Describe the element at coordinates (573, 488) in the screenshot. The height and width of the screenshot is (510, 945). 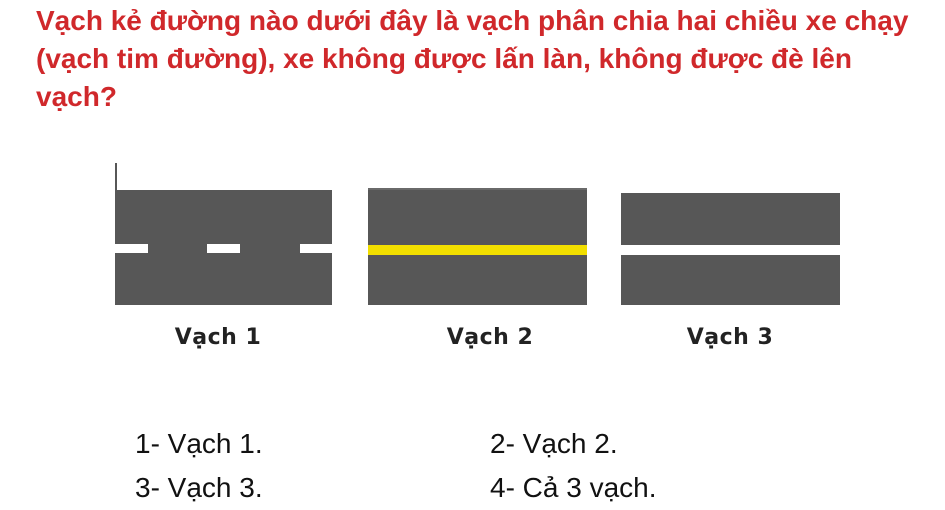
I see `answer-option-4: 4- Cả 3 vạch.` at that location.